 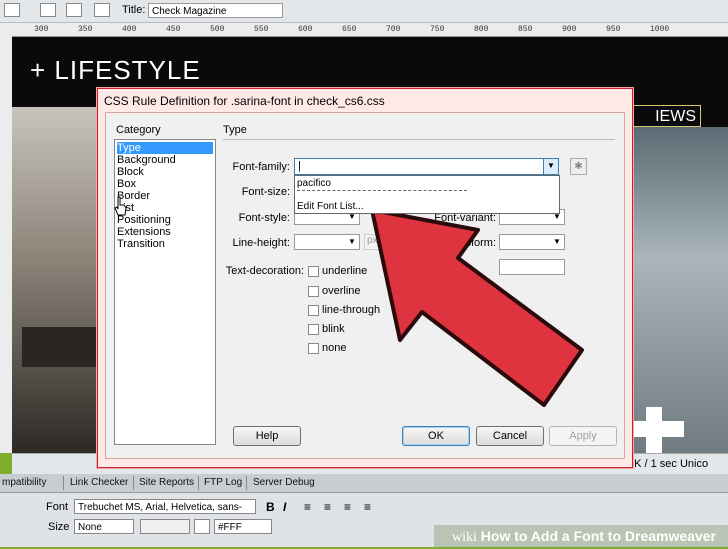 I want to click on font-family-value: |, so click(x=299, y=166).